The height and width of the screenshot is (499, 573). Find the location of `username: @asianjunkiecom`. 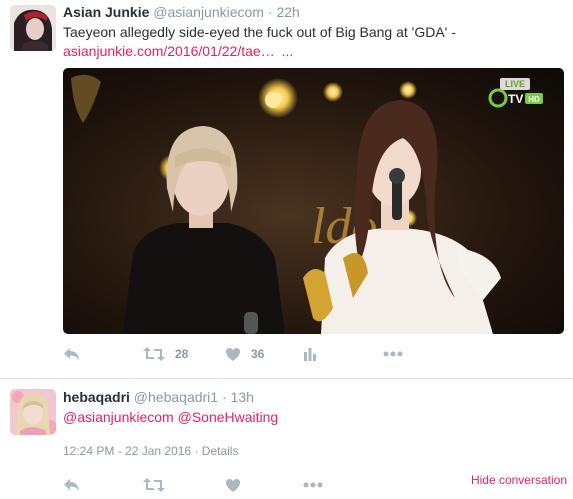

username: @asianjunkiecom is located at coordinates (208, 12).